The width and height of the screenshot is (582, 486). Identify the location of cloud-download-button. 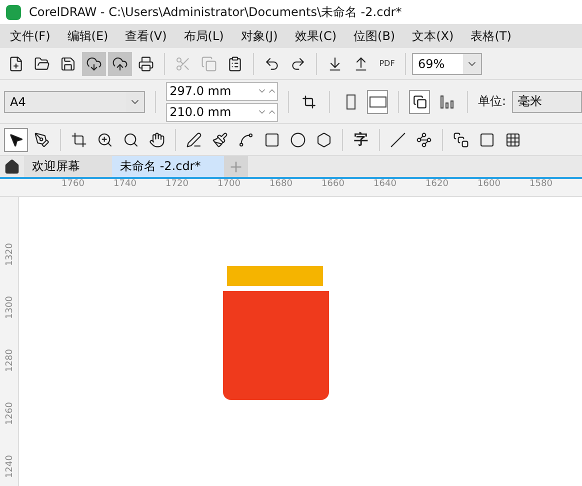
(94, 64).